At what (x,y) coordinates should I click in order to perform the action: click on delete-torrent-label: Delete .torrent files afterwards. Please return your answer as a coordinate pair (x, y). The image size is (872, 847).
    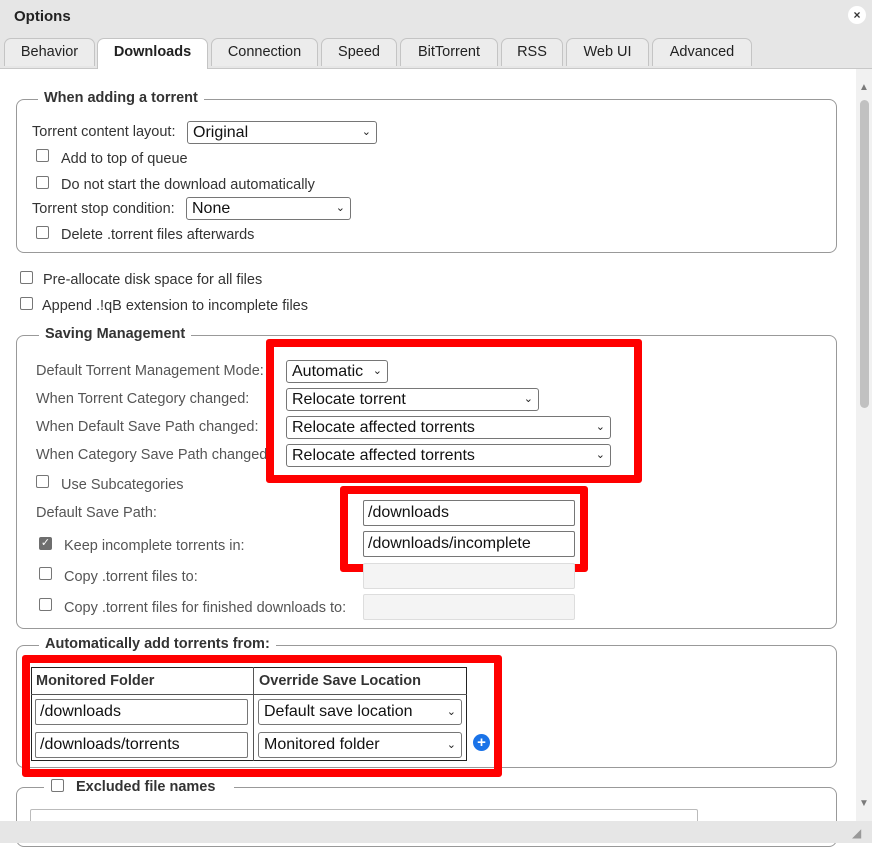
    Looking at the image, I should click on (158, 235).